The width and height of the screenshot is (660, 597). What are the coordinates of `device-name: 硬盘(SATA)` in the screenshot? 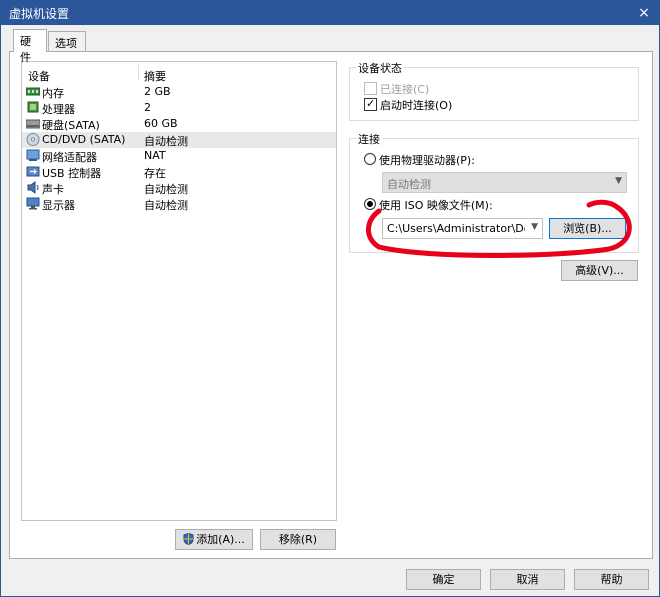 It's located at (71, 125).